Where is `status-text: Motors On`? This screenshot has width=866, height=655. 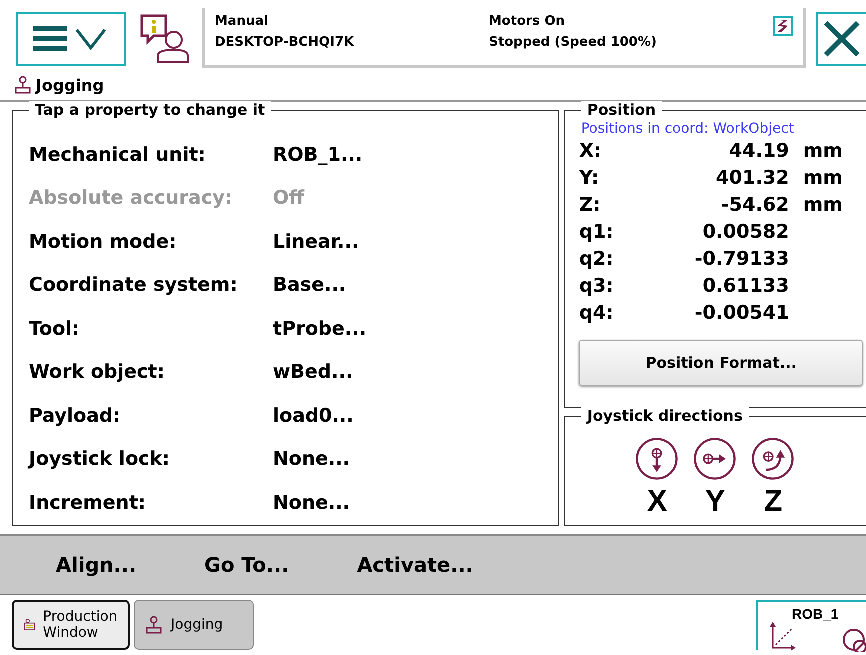
status-text: Motors On is located at coordinates (527, 21).